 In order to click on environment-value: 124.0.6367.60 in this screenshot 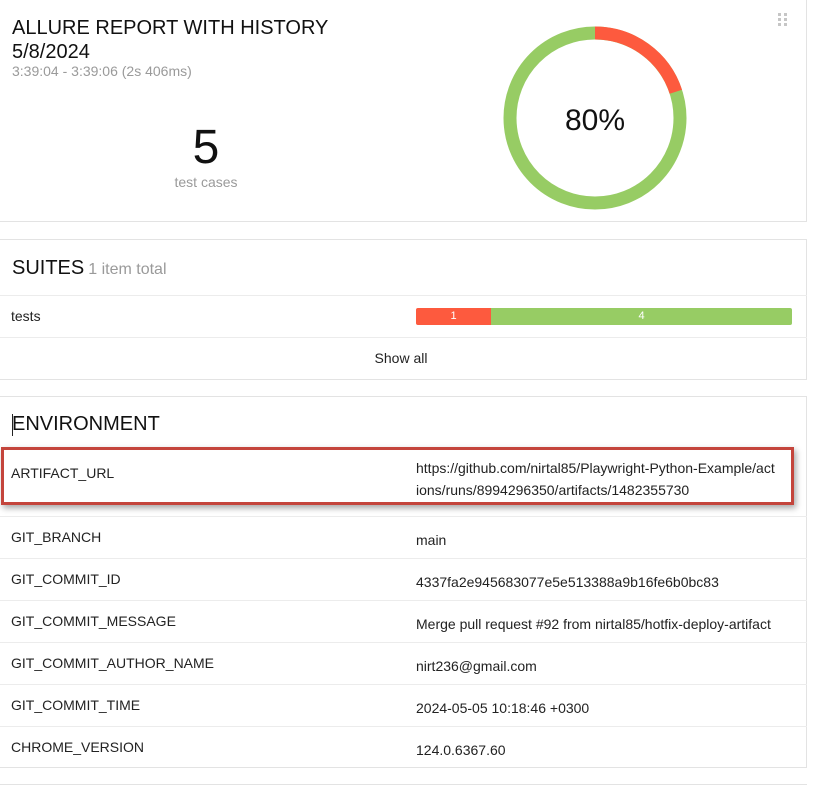, I will do `click(461, 750)`.